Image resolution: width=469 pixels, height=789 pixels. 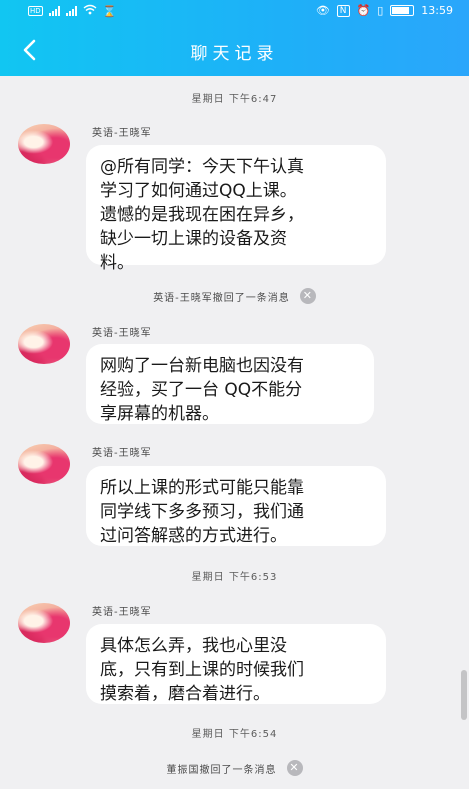 What do you see at coordinates (234, 734) in the screenshot?
I see `message-timestamp: 星期日 下午6:54` at bounding box center [234, 734].